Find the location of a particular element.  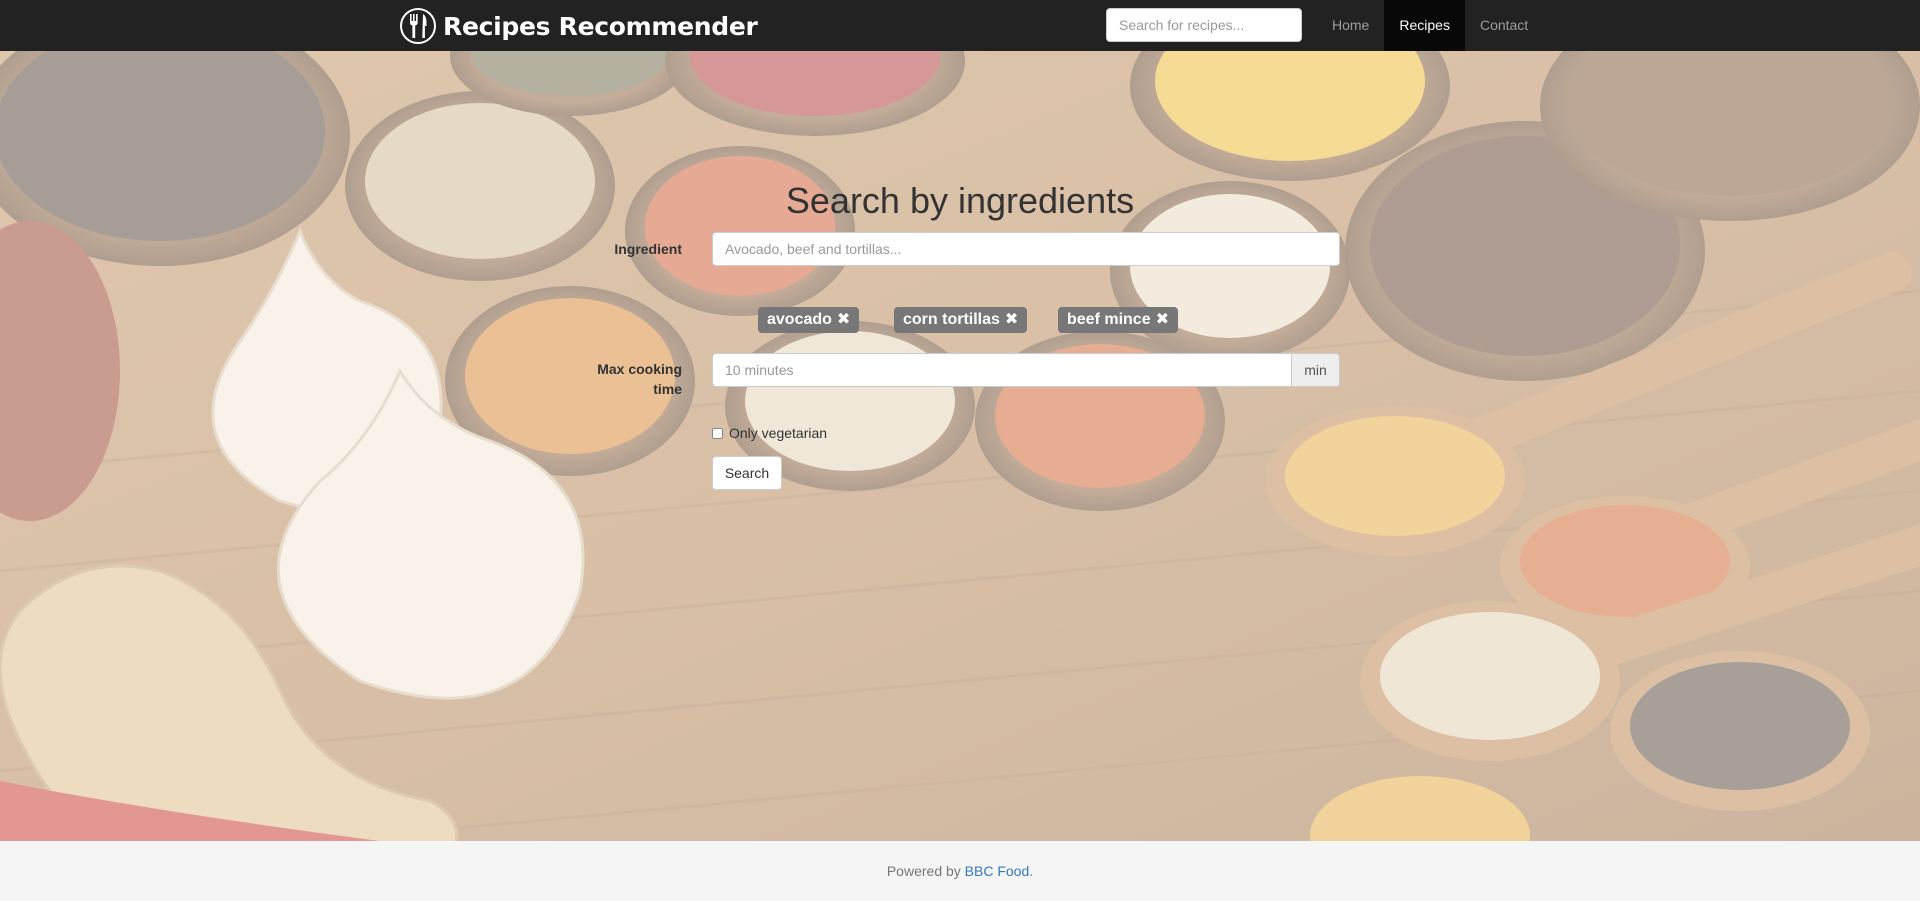

recipe-search-input is located at coordinates (1204, 25).